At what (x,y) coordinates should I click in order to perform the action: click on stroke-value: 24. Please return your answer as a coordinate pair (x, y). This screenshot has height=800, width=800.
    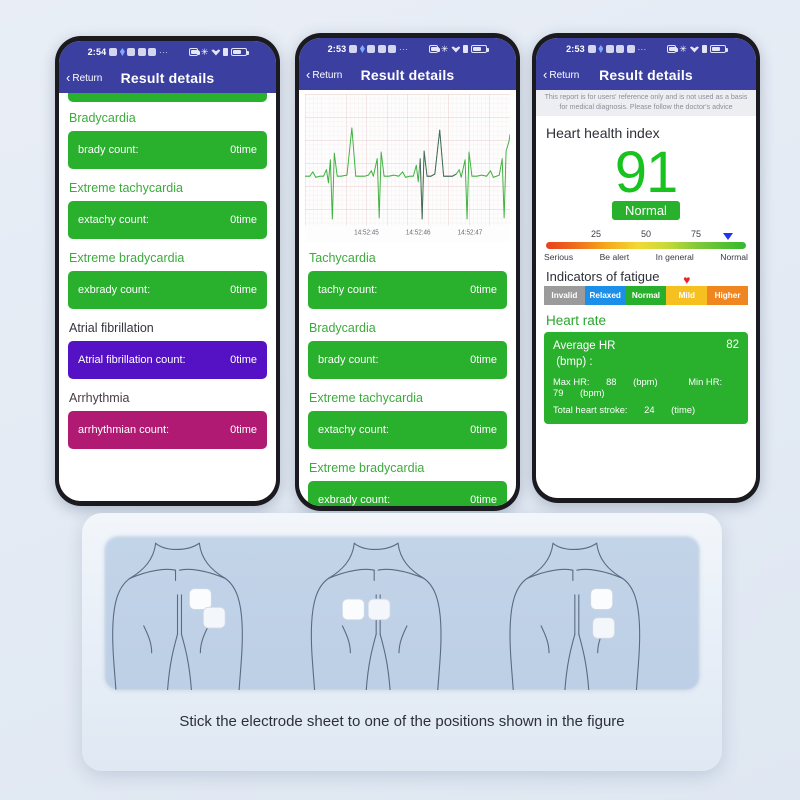
    Looking at the image, I should click on (649, 410).